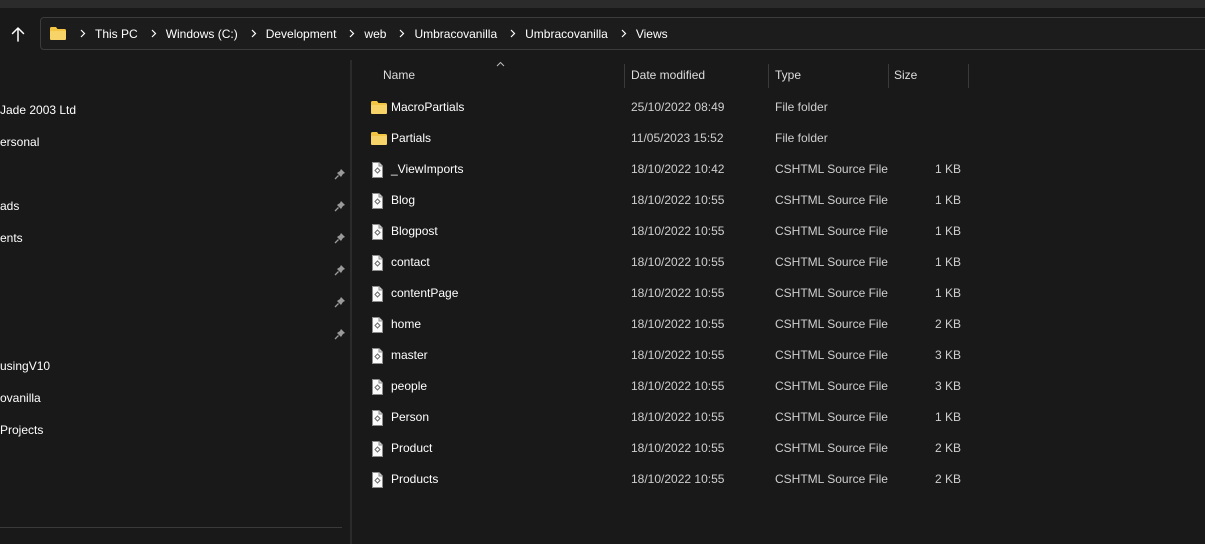 The height and width of the screenshot is (544, 1205). What do you see at coordinates (410, 417) in the screenshot?
I see `file-name: Person` at bounding box center [410, 417].